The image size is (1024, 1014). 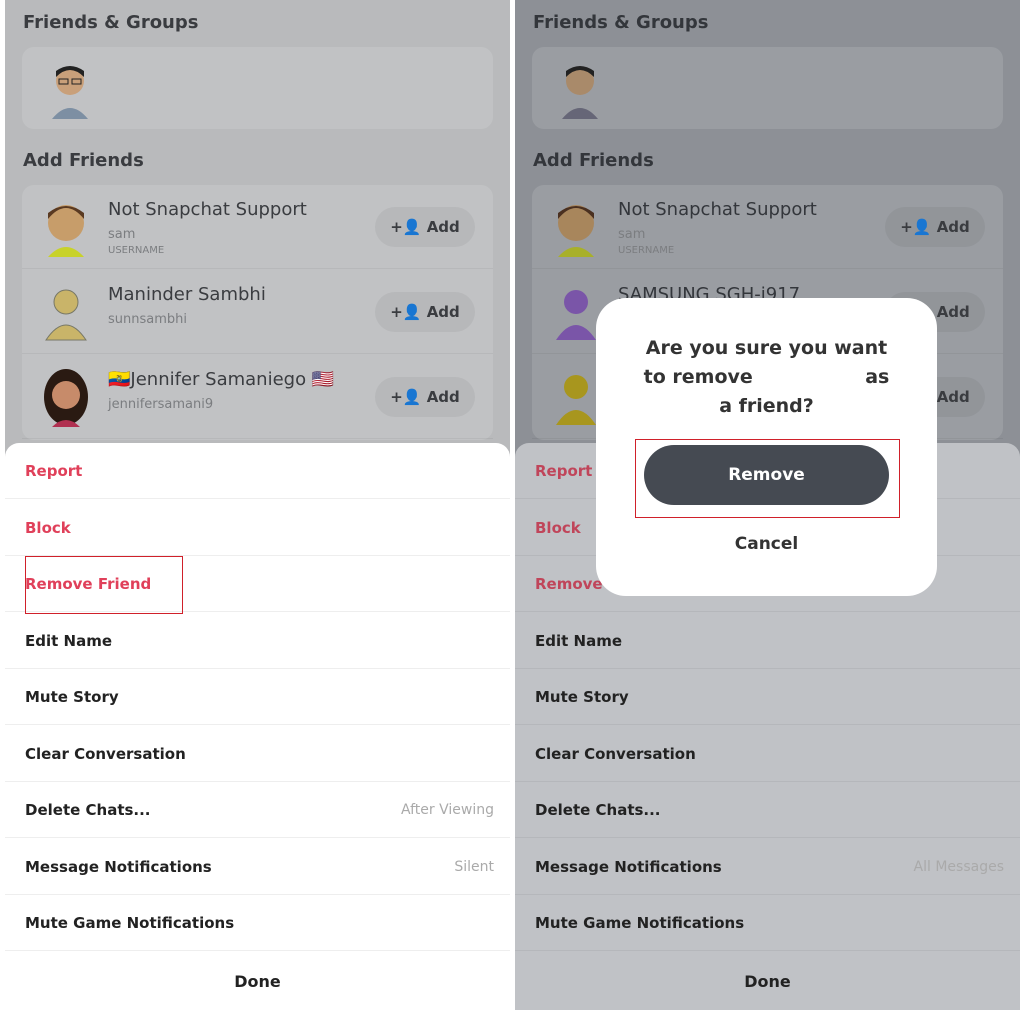 I want to click on friend-name: 🇪🇨Jennifer Samaniego 🇺🇸, so click(x=221, y=379).